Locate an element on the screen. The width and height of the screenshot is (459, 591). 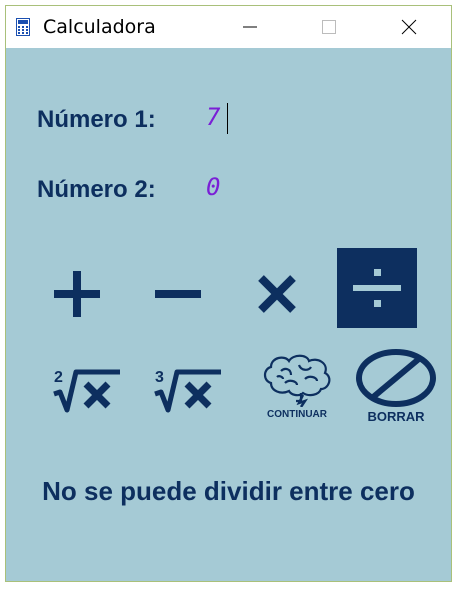
svg-text: 2 is located at coordinates (58, 377).